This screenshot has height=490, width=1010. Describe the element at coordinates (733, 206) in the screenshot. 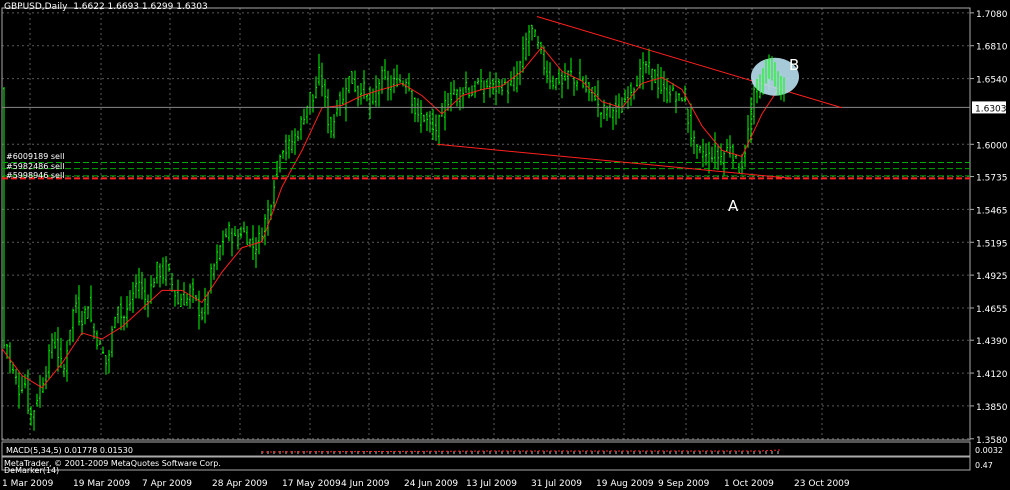

I see `annotation-a: A` at that location.